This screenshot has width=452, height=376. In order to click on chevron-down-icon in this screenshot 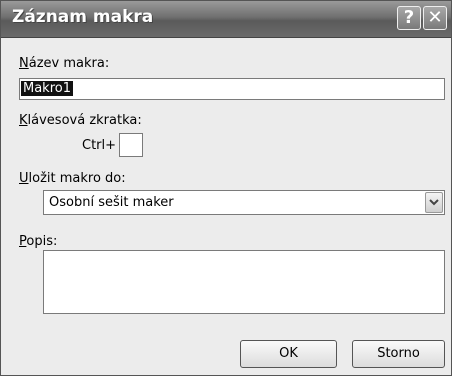, I will do `click(434, 202)`.